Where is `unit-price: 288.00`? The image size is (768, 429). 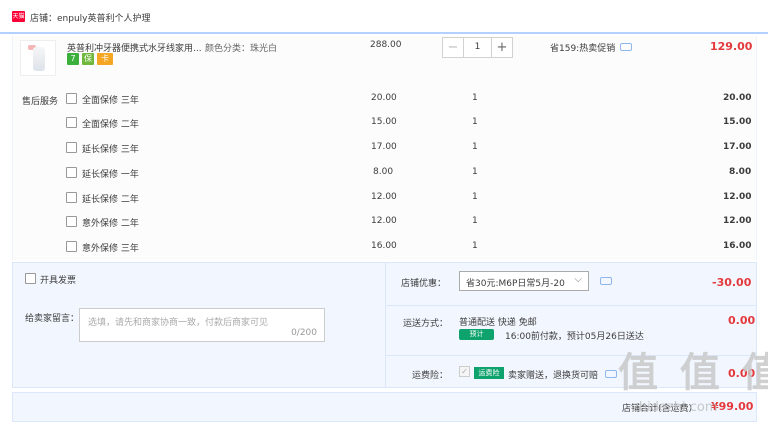 unit-price: 288.00 is located at coordinates (386, 45).